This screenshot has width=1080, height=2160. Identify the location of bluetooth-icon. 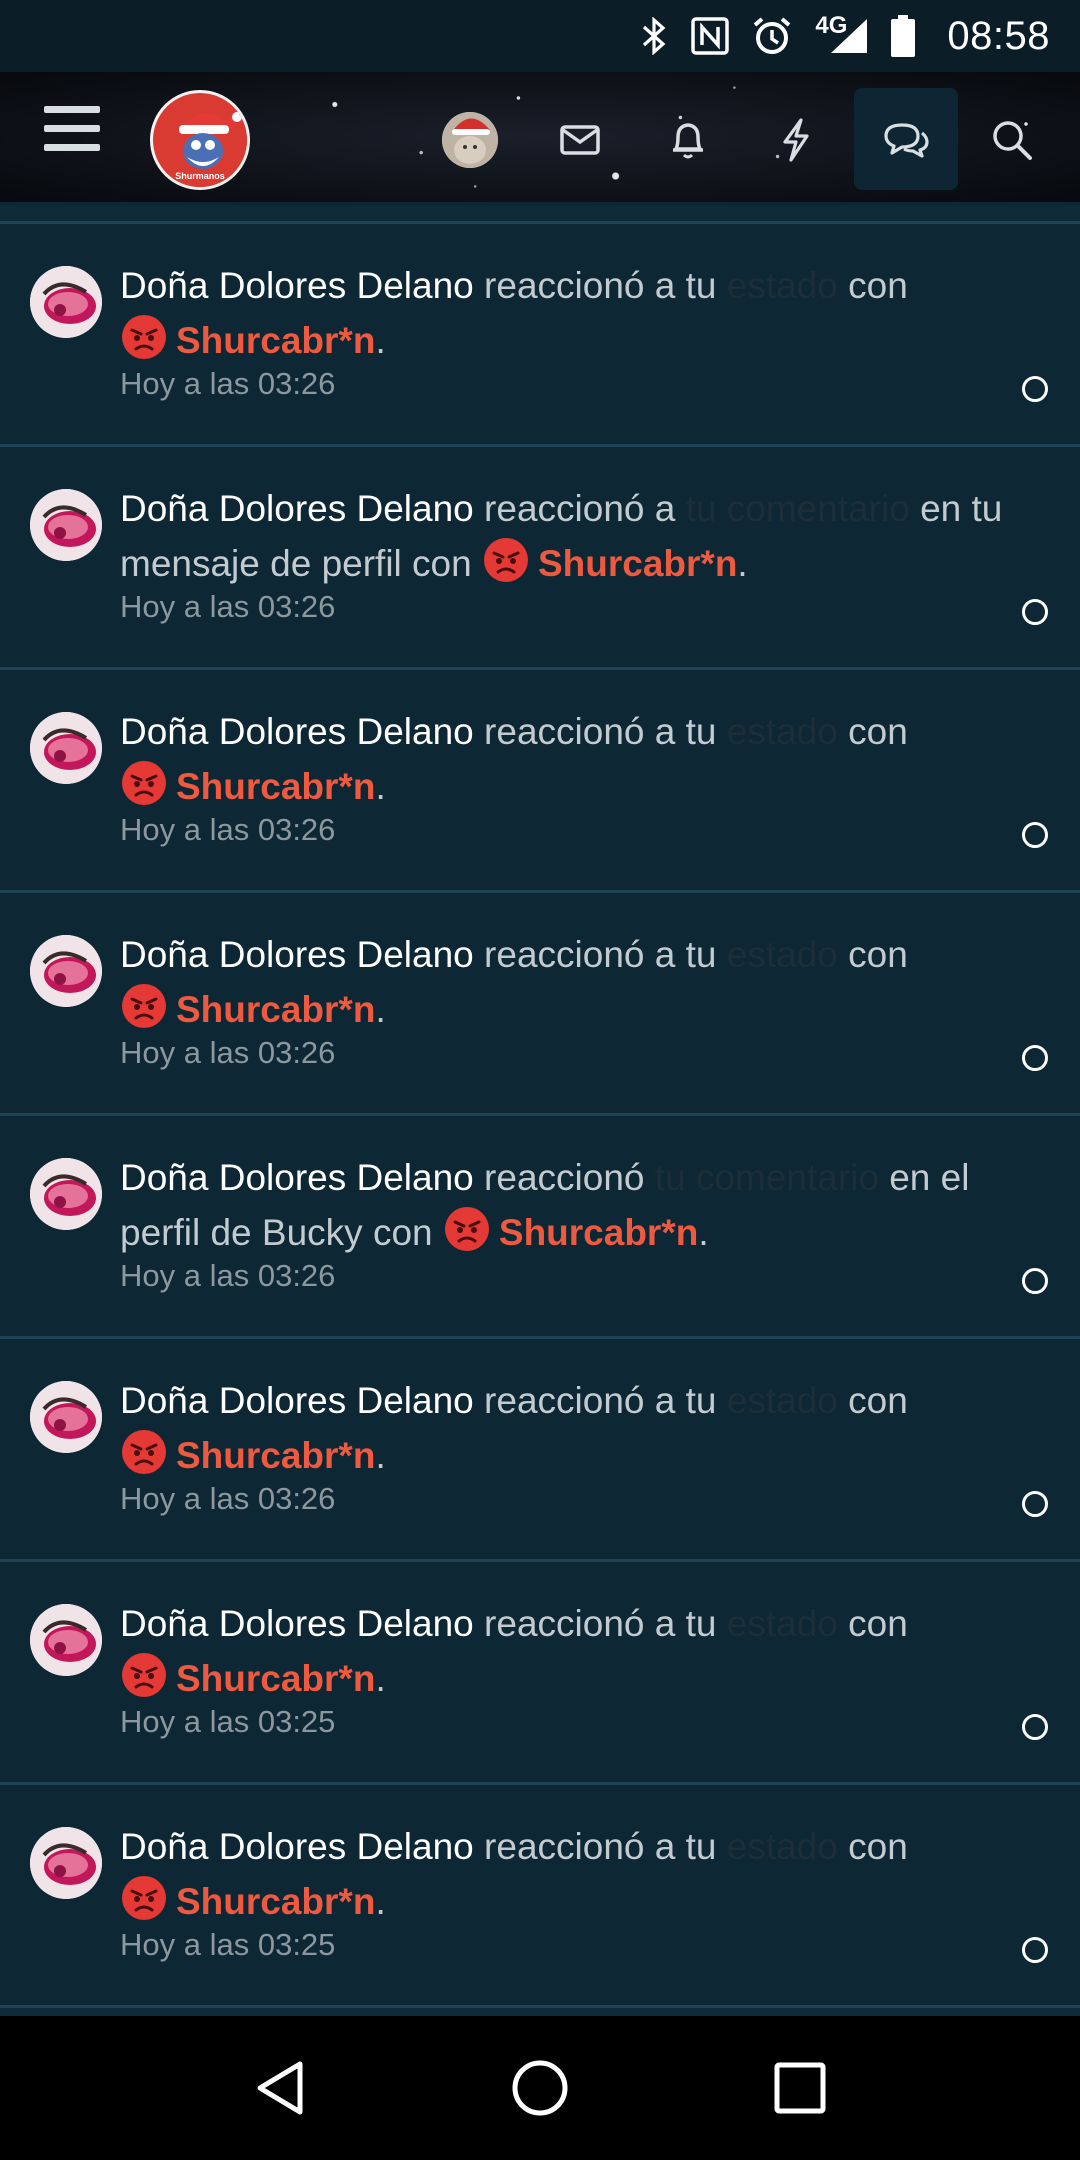
(654, 36).